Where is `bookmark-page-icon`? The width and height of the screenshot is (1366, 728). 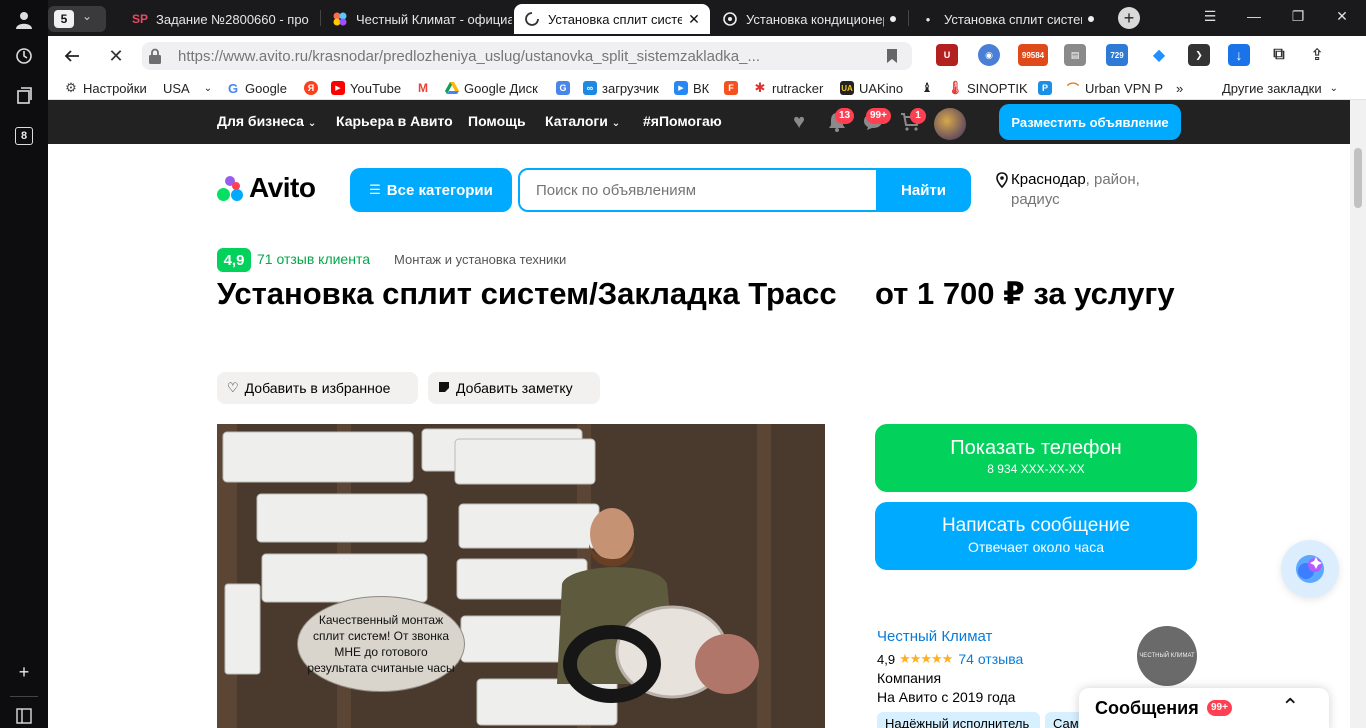
bookmark-page-icon is located at coordinates (892, 58).